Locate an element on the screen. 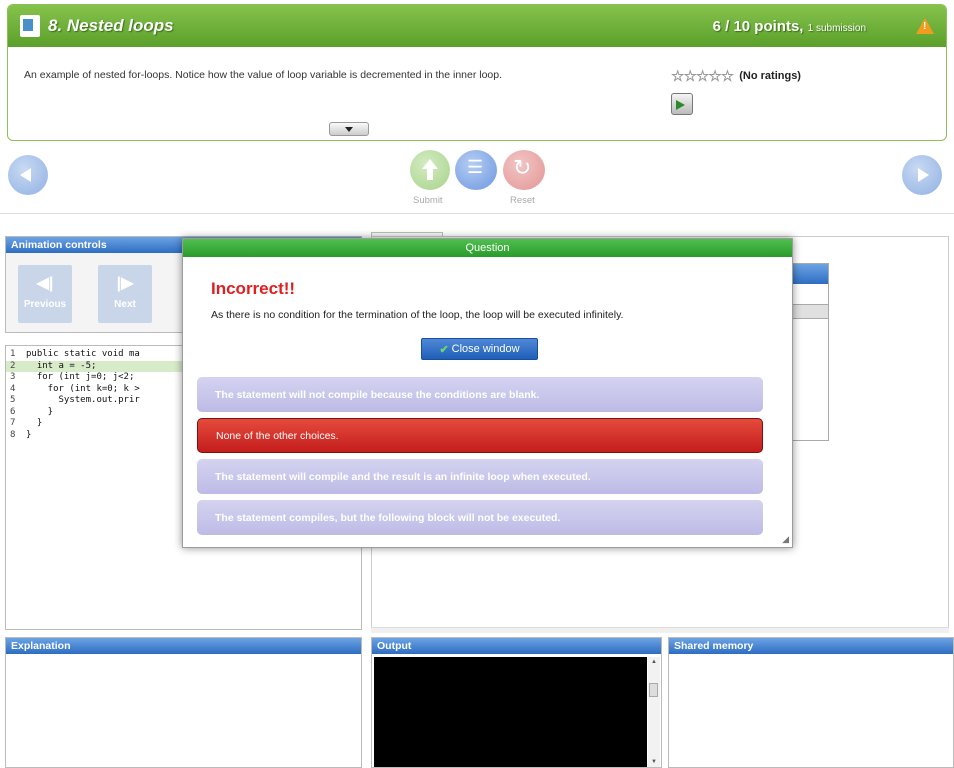 This screenshot has height=768, width=954. explanation-header: Explanation is located at coordinates (183, 646).